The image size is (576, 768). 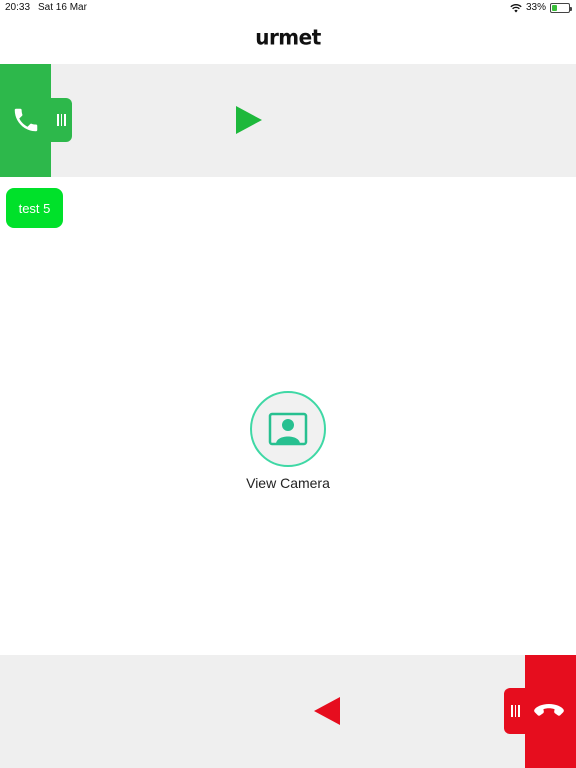 What do you see at coordinates (561, 7) in the screenshot?
I see `battery-charging-icon` at bounding box center [561, 7].